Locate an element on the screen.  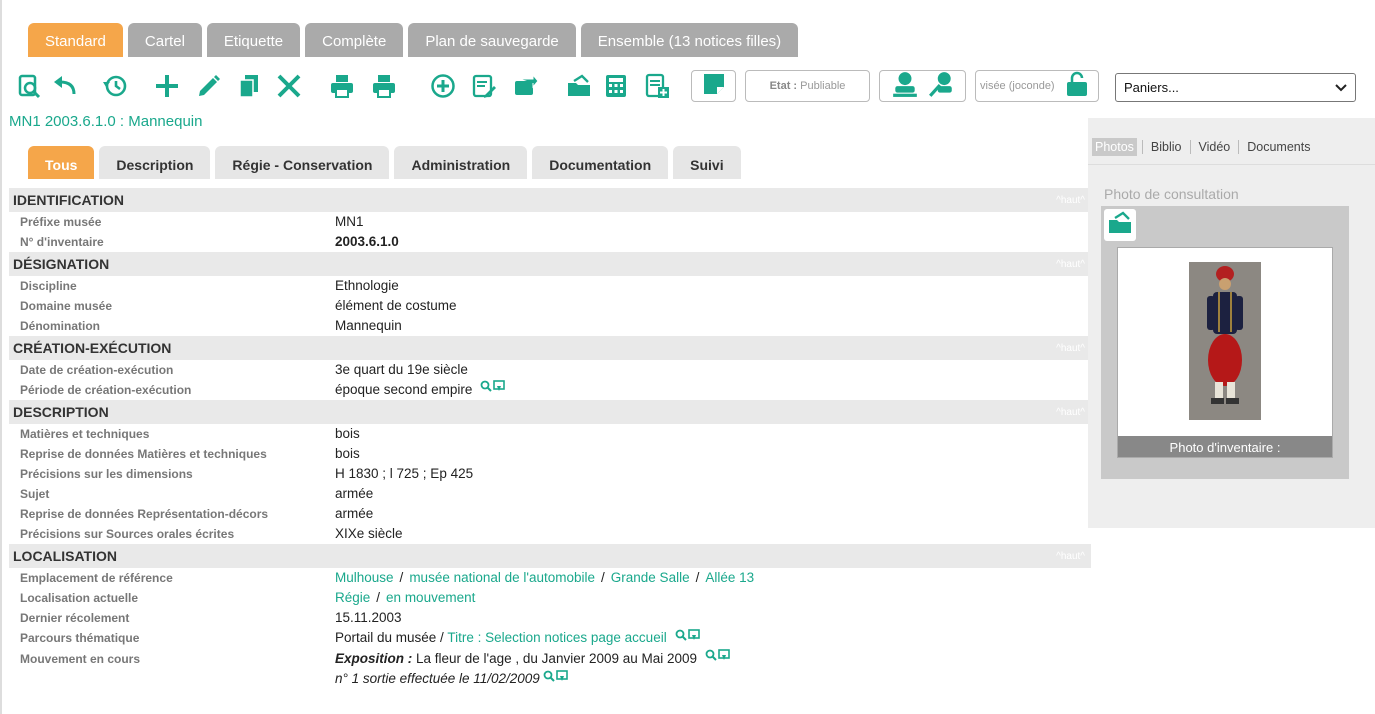
tab-video: Vidéo is located at coordinates (1215, 147).